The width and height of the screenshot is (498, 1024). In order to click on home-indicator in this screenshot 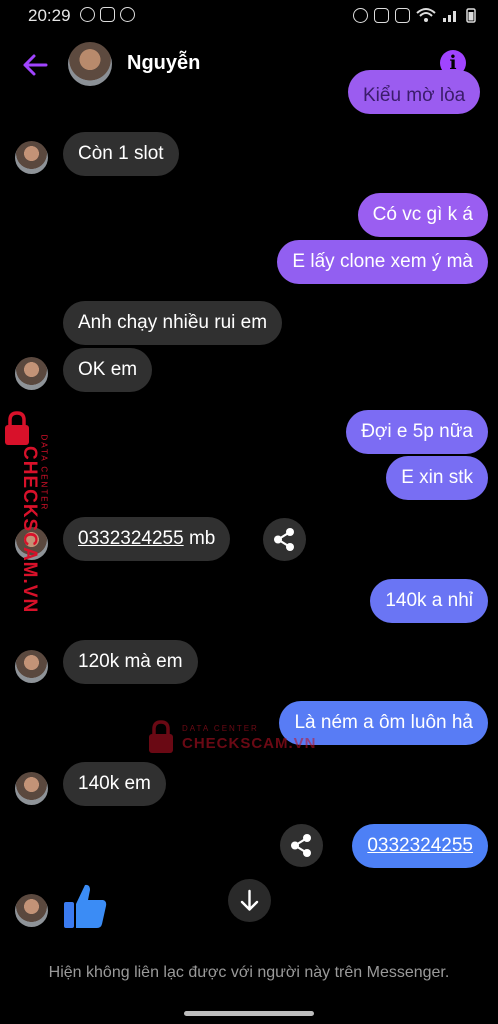, I will do `click(249, 1013)`.